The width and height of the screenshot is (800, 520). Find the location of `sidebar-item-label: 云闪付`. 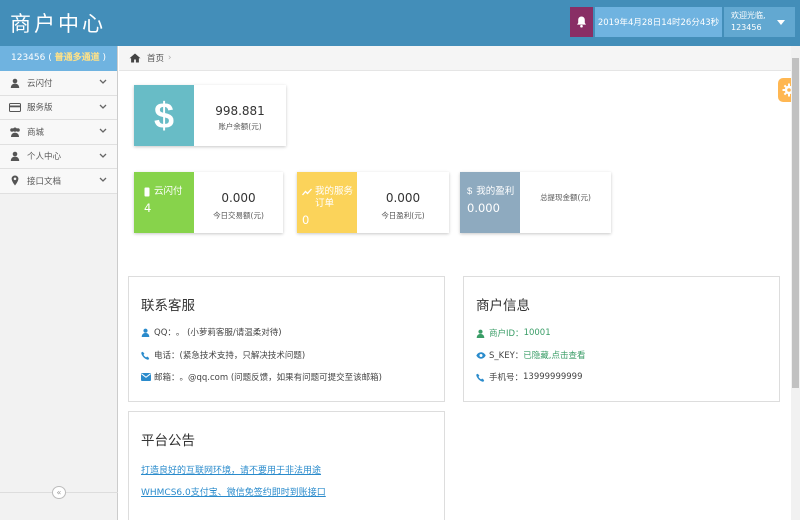

sidebar-item-label: 云闪付 is located at coordinates (40, 83).